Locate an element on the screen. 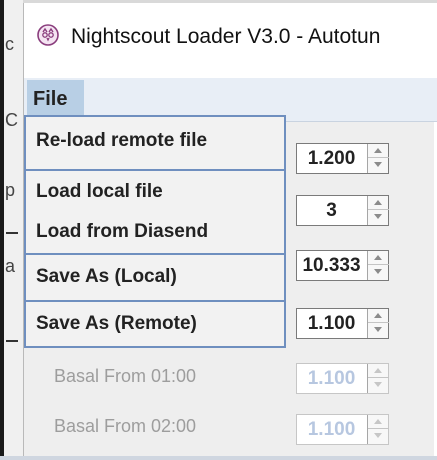 This screenshot has height=460, width=437. background-letter: p is located at coordinates (10, 190).